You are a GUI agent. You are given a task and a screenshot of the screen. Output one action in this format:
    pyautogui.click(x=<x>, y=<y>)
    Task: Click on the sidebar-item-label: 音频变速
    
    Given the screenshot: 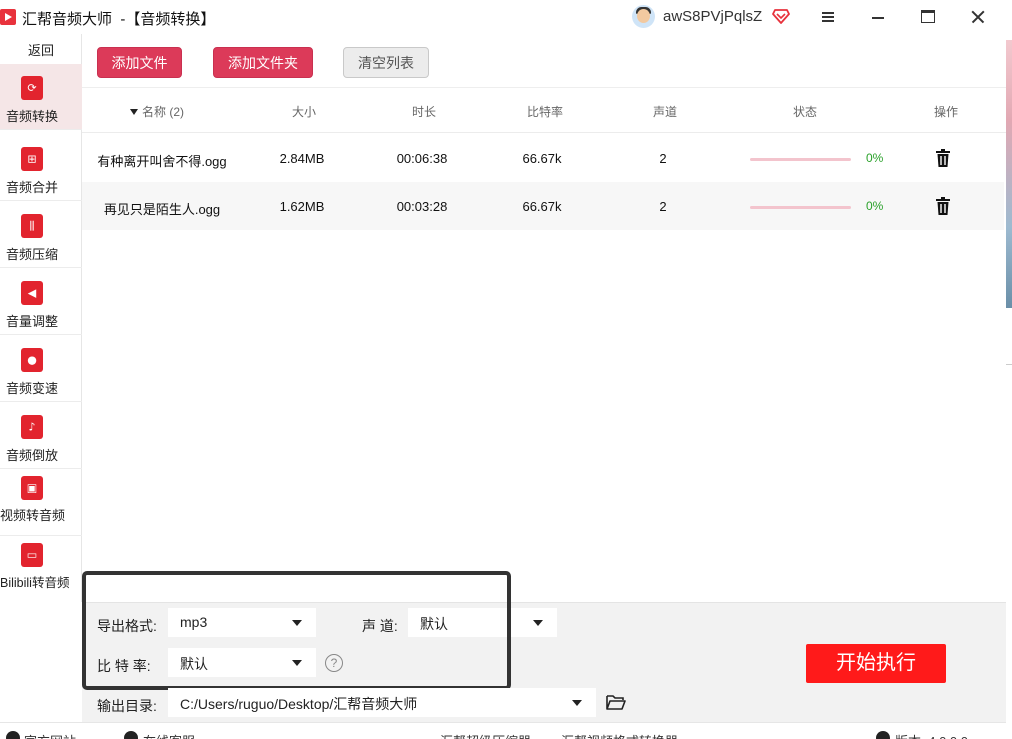 What is the action you would take?
    pyautogui.click(x=32, y=388)
    